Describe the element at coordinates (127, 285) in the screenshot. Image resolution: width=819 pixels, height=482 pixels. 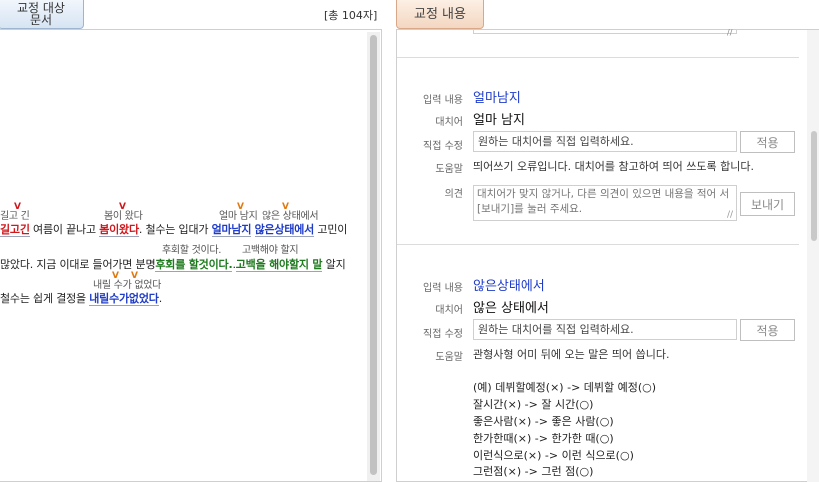
I see `suggestion-hint: 내릴 수가 없었다` at that location.